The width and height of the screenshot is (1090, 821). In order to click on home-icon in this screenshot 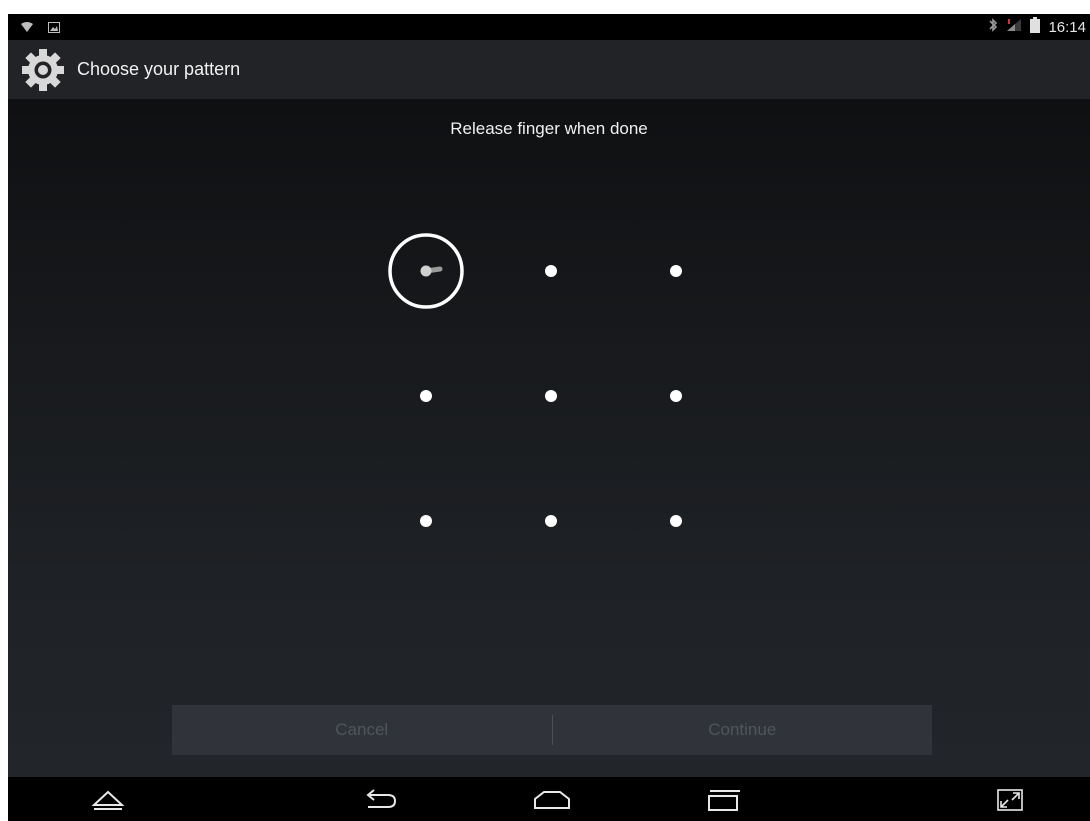, I will do `click(552, 800)`.